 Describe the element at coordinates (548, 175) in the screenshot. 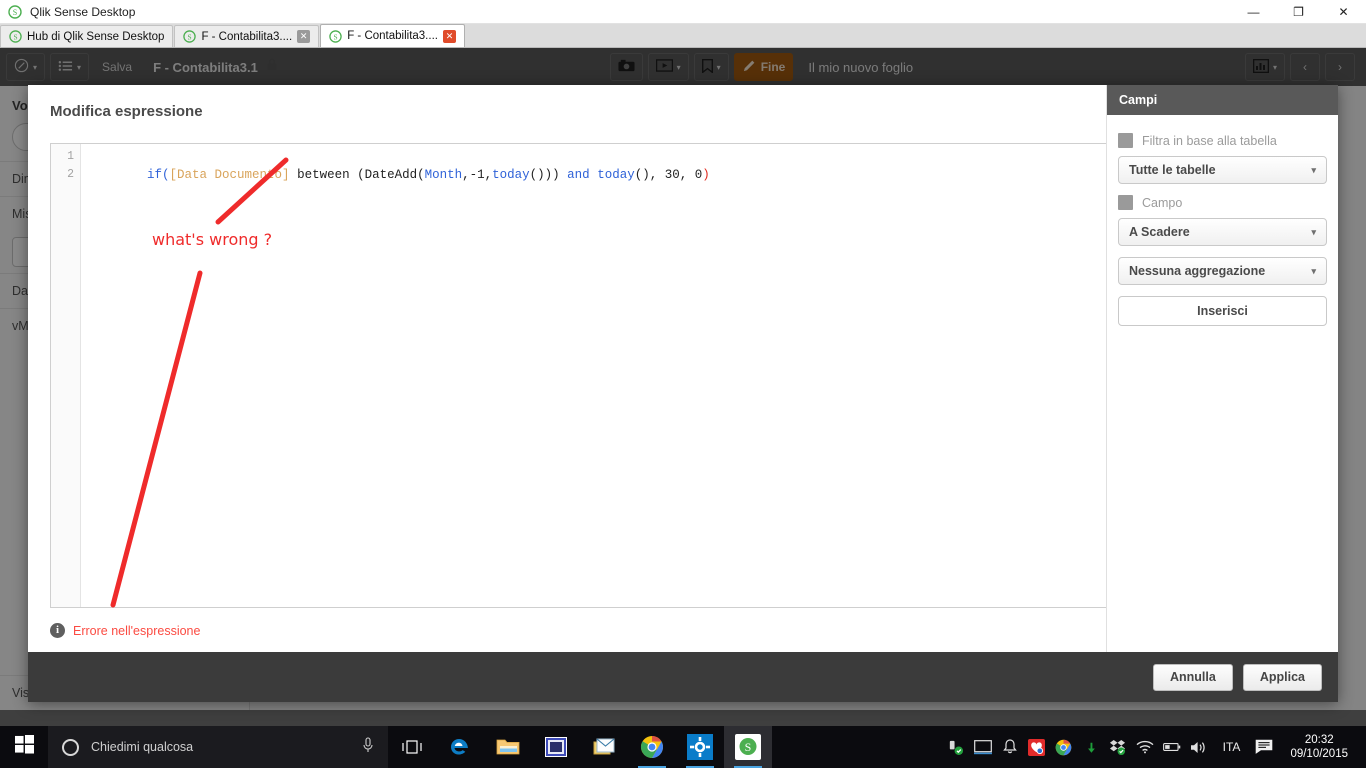

I see `code-token: ()))` at that location.